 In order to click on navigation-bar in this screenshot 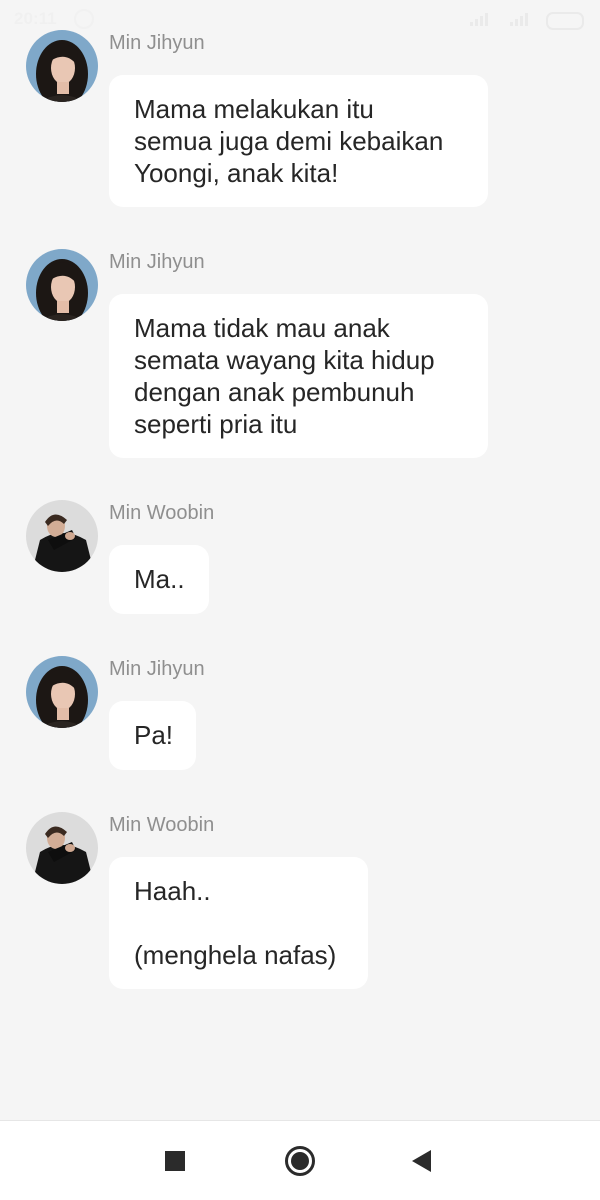, I will do `click(300, 1160)`.